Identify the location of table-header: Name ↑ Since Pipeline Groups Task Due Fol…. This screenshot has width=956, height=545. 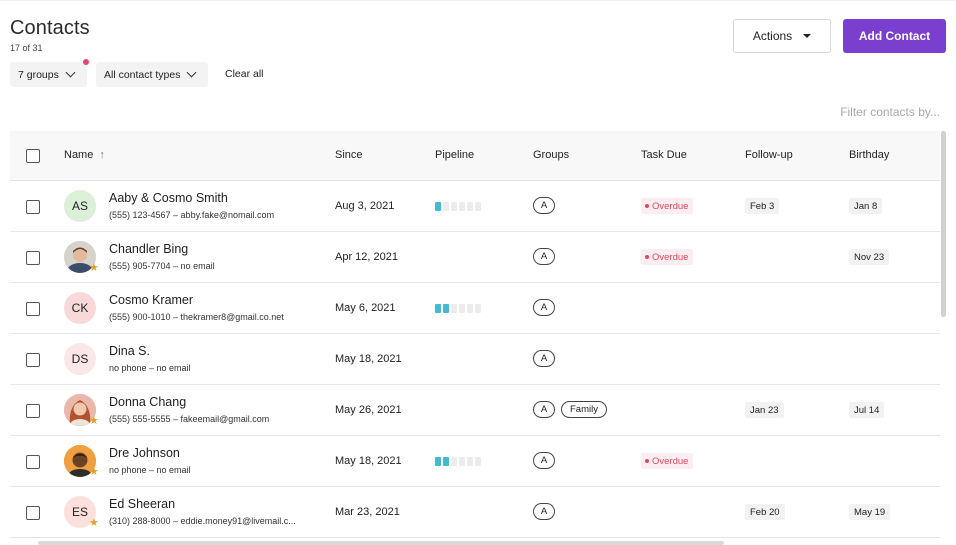
(475, 156).